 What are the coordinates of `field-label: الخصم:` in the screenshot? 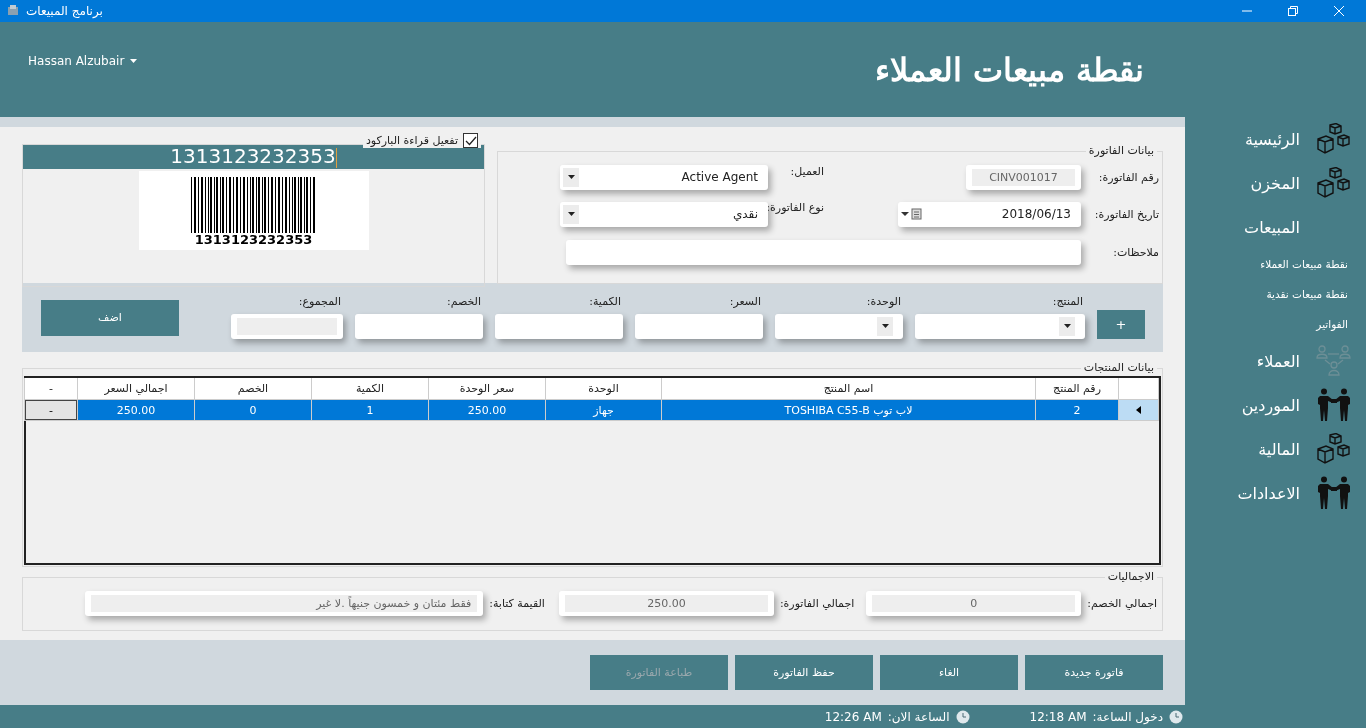 It's located at (463, 301).